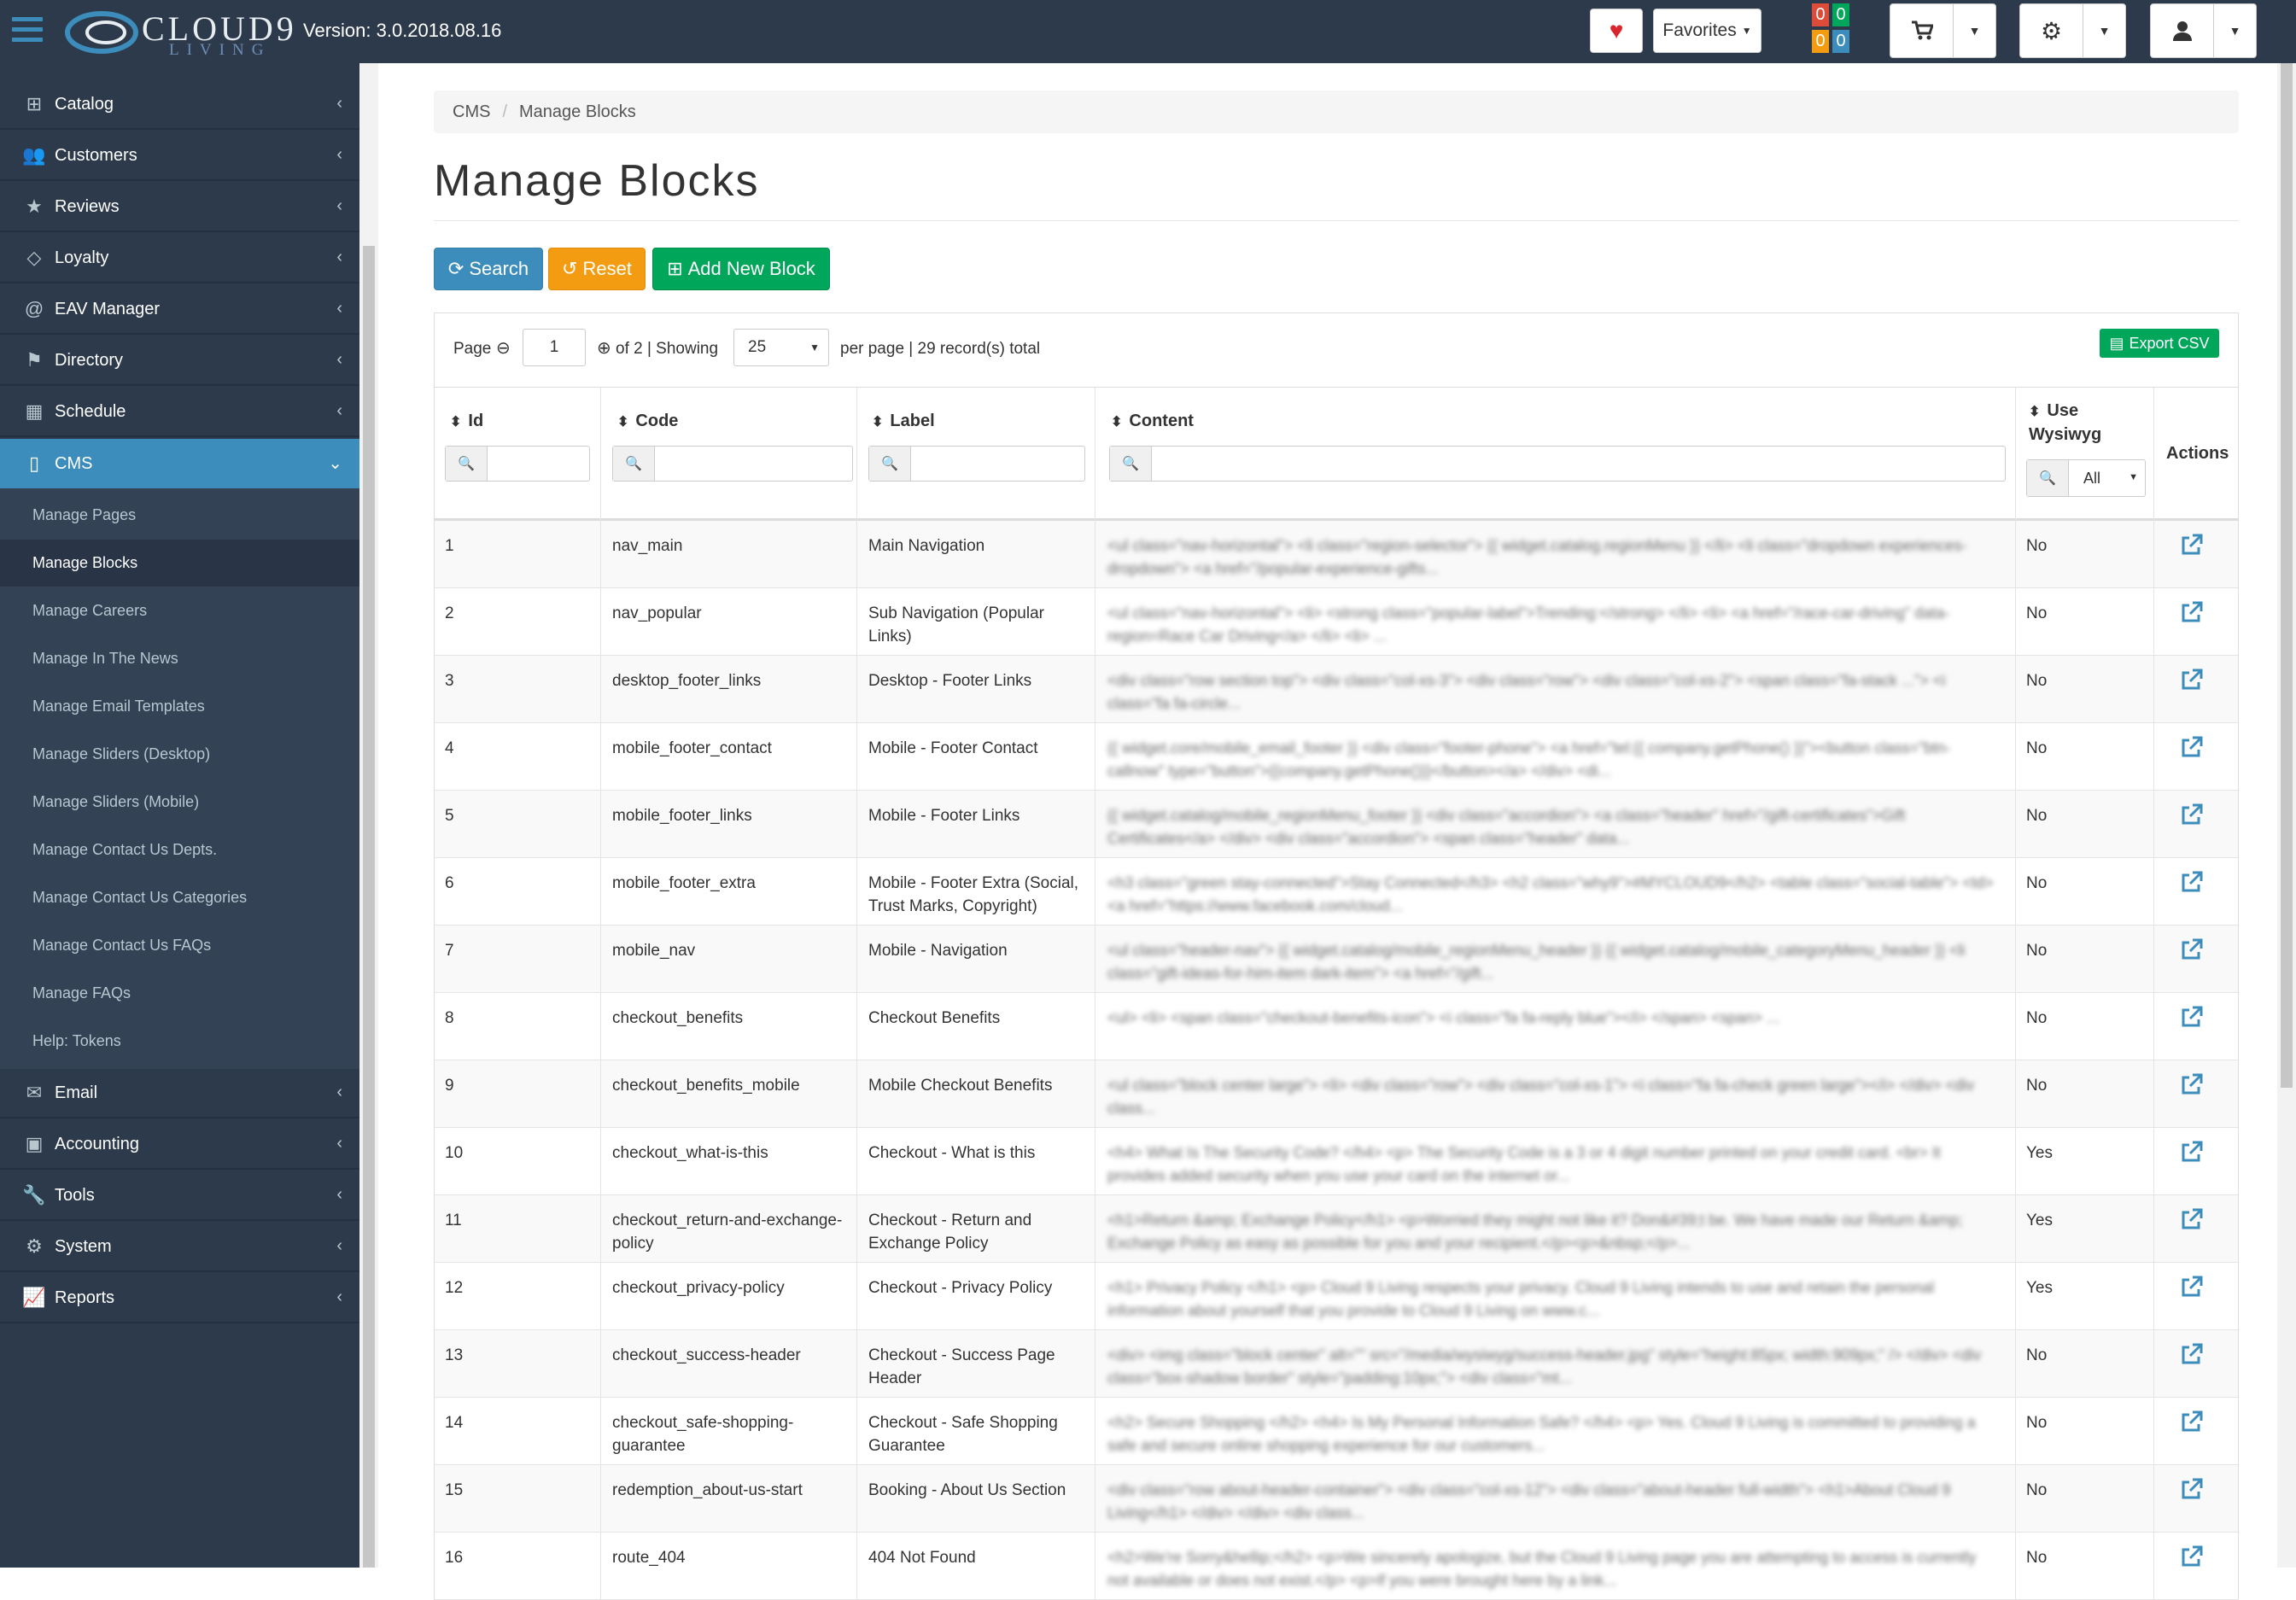 The image size is (2296, 1600). I want to click on page-scrollbar, so click(2286, 815).